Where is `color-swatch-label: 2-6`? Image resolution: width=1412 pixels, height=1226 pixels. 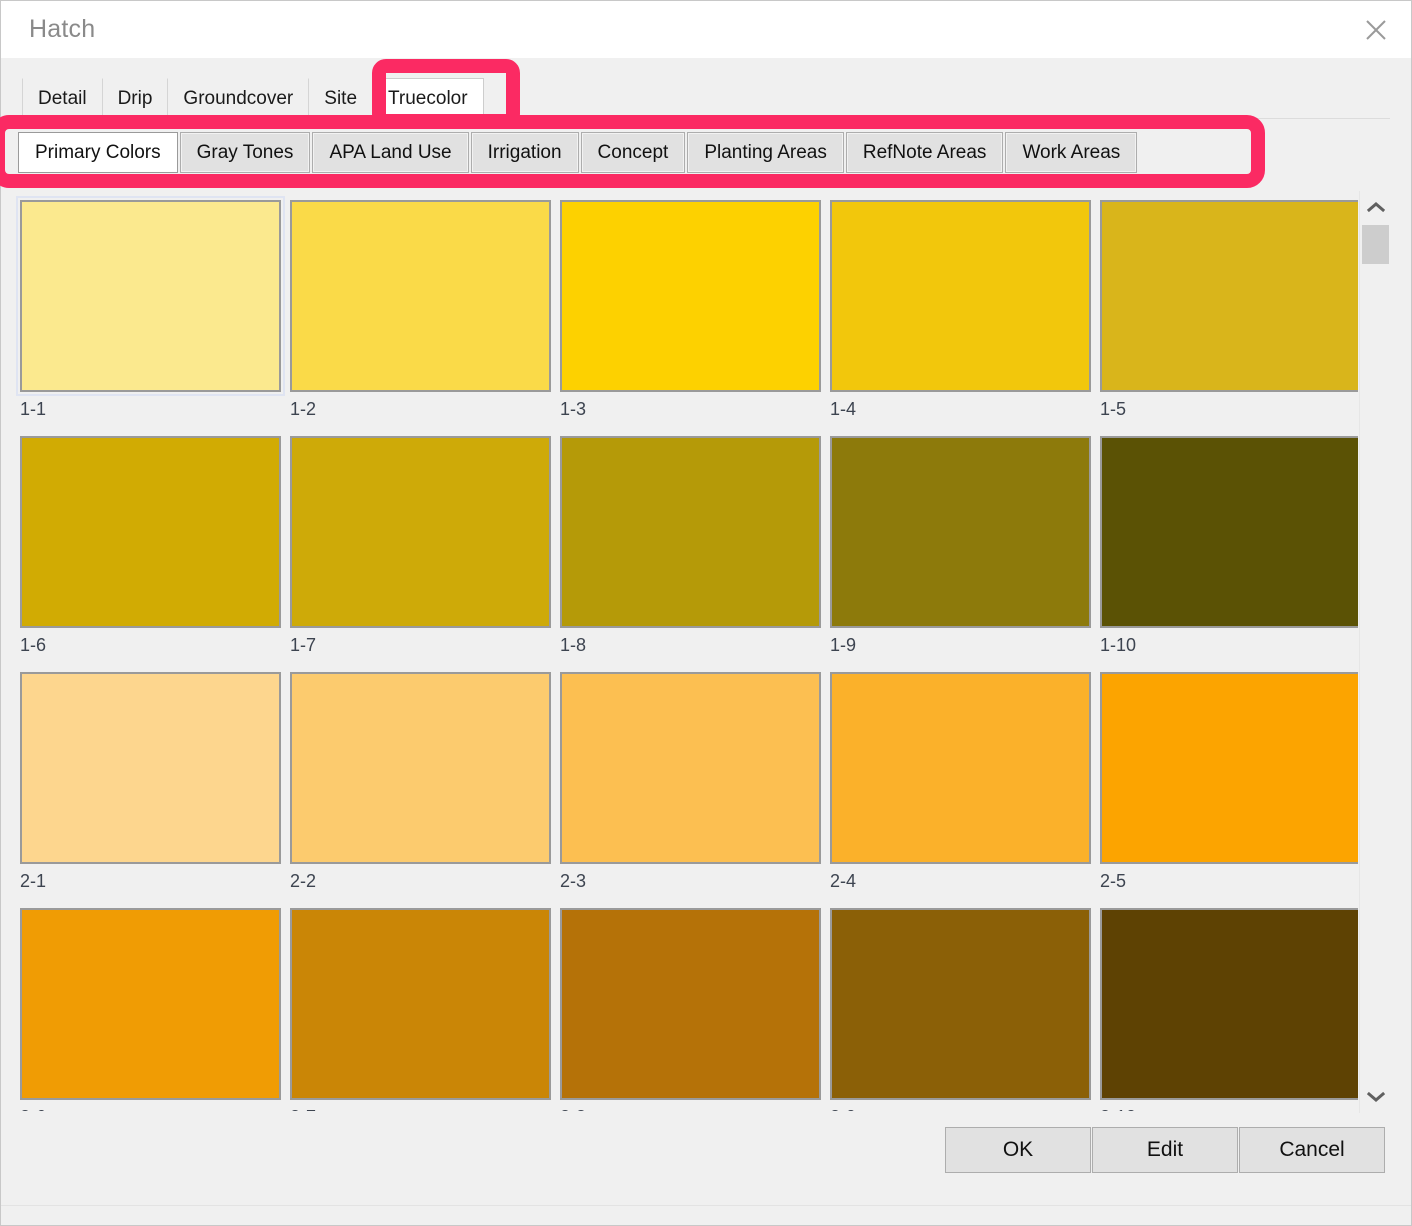 color-swatch-label: 2-6 is located at coordinates (155, 1109).